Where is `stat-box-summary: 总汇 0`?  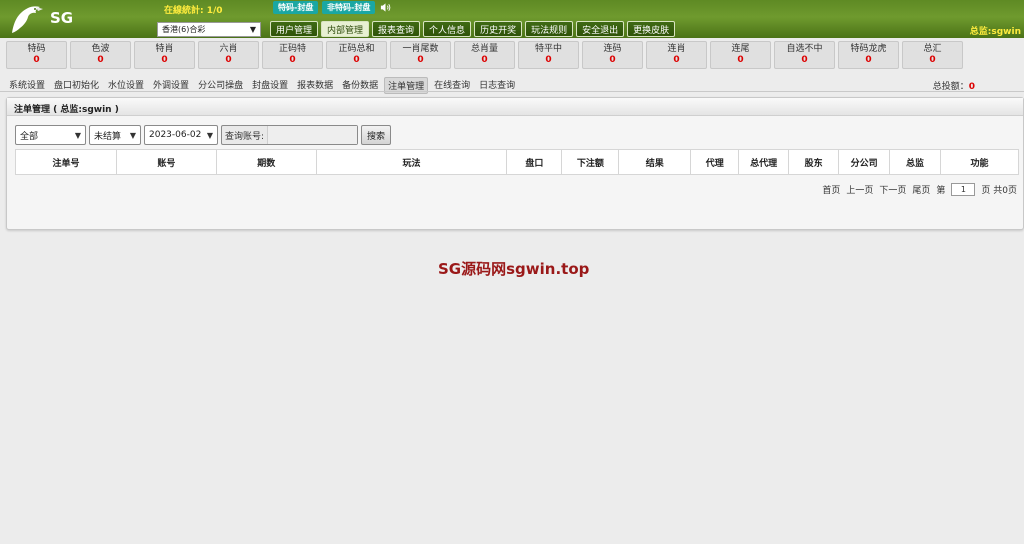
stat-box-summary: 总汇 0 is located at coordinates (932, 55).